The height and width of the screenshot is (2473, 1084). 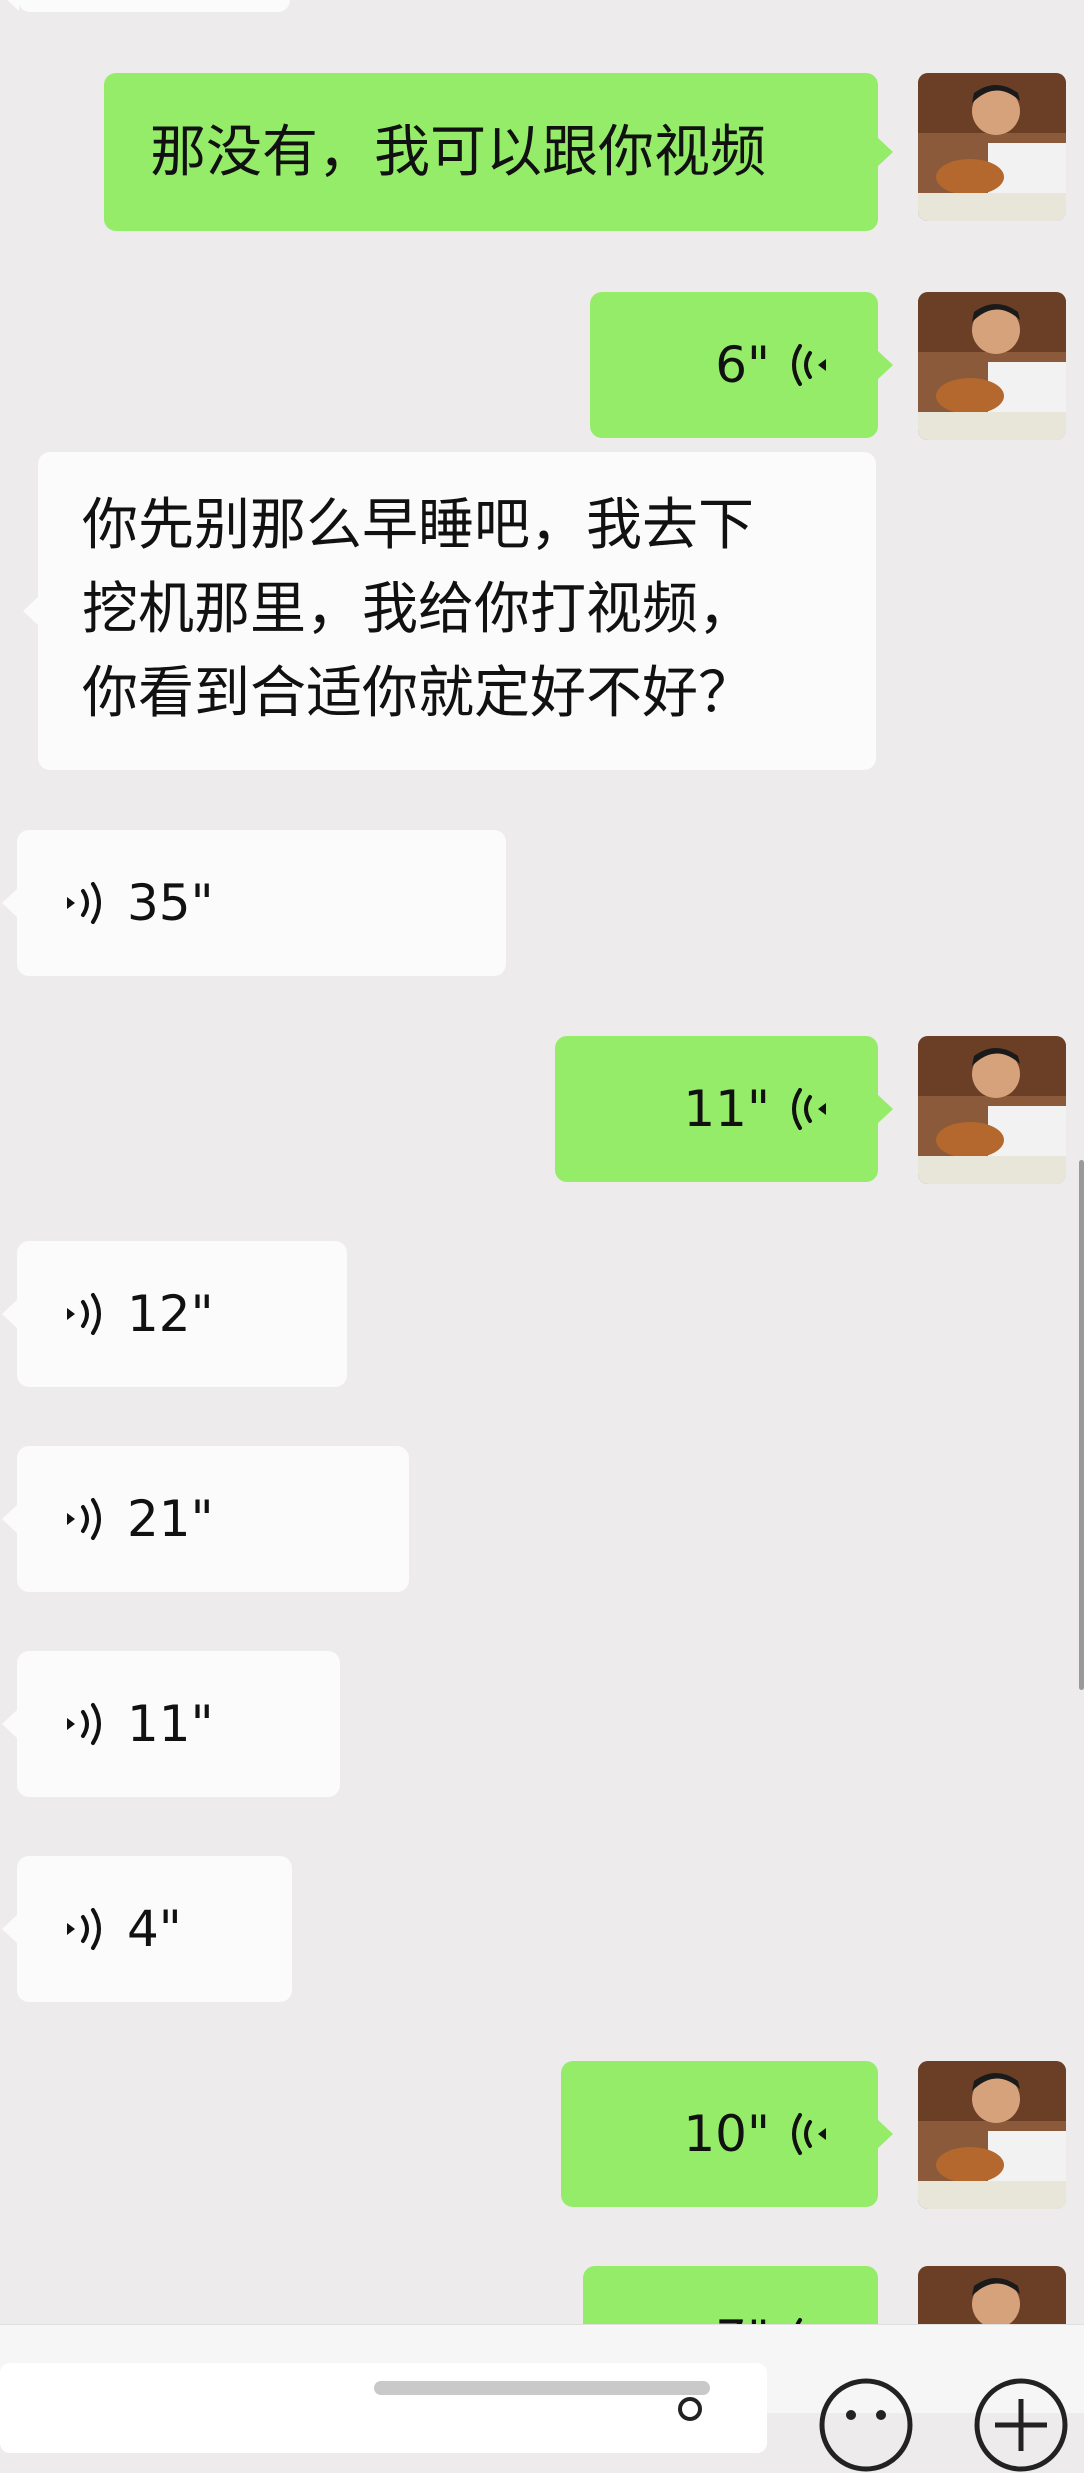 What do you see at coordinates (418, 609) in the screenshot?
I see `message-text-line: 挖机那里，我给你打视频，` at bounding box center [418, 609].